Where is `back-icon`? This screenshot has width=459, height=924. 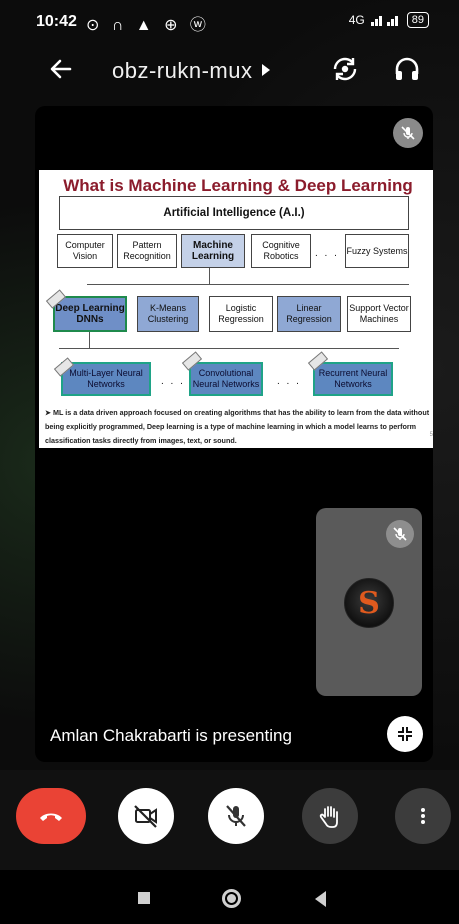 back-icon is located at coordinates (320, 899).